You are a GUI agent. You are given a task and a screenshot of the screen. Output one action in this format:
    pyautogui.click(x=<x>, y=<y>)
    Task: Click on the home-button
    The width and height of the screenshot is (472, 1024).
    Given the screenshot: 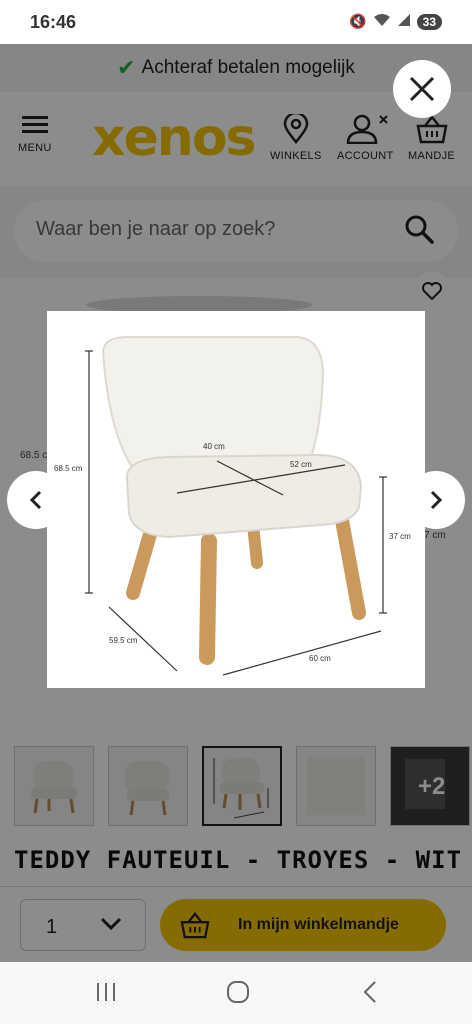 What is the action you would take?
    pyautogui.click(x=238, y=992)
    